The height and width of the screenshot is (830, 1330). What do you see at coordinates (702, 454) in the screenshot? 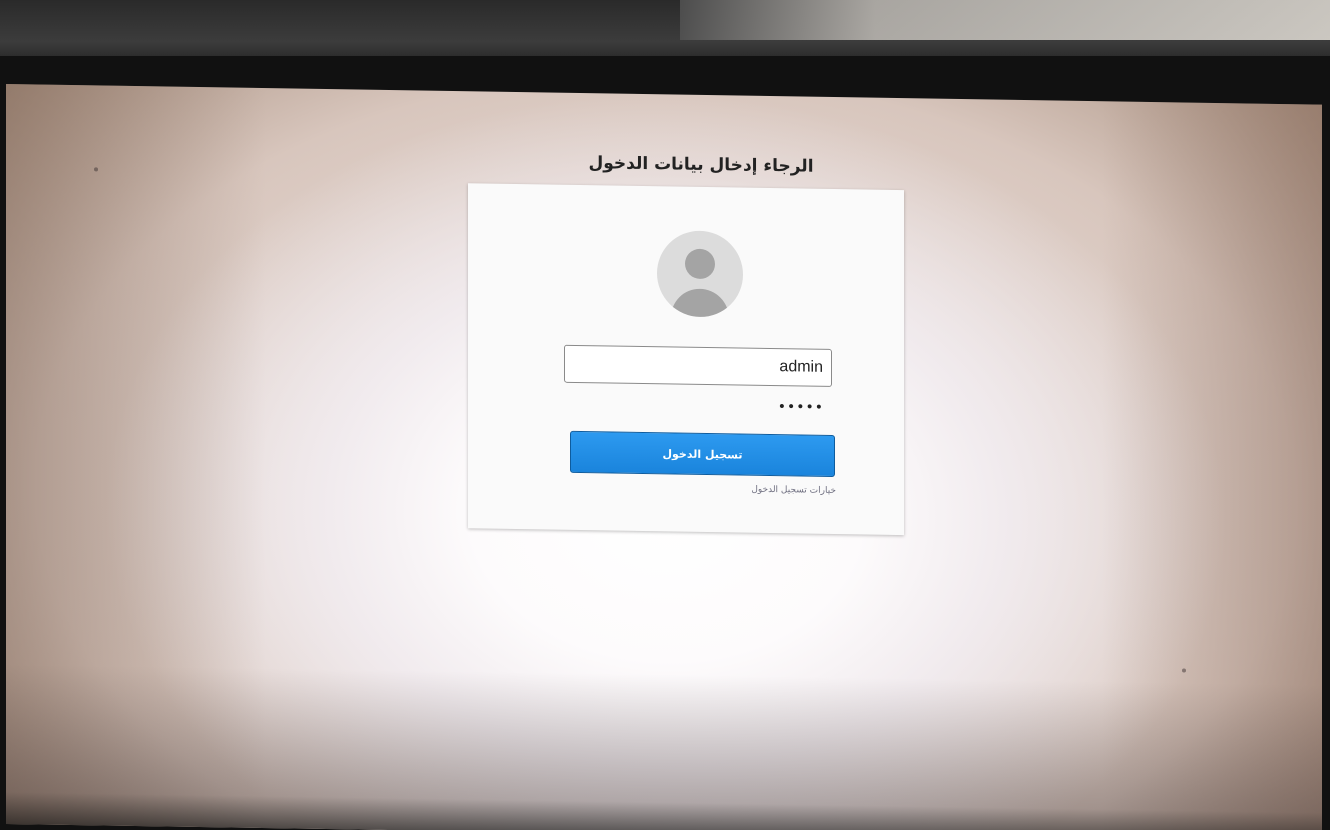
I see `login-button: تسجيل الدخول` at bounding box center [702, 454].